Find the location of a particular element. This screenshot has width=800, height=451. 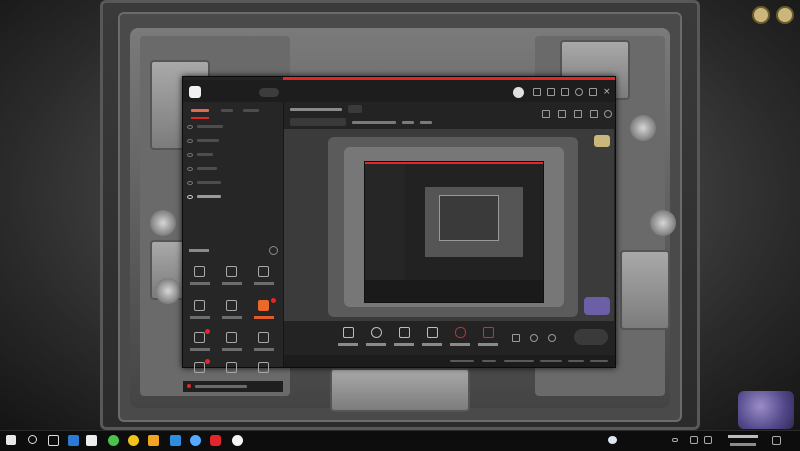

network-icon is located at coordinates (694, 440).